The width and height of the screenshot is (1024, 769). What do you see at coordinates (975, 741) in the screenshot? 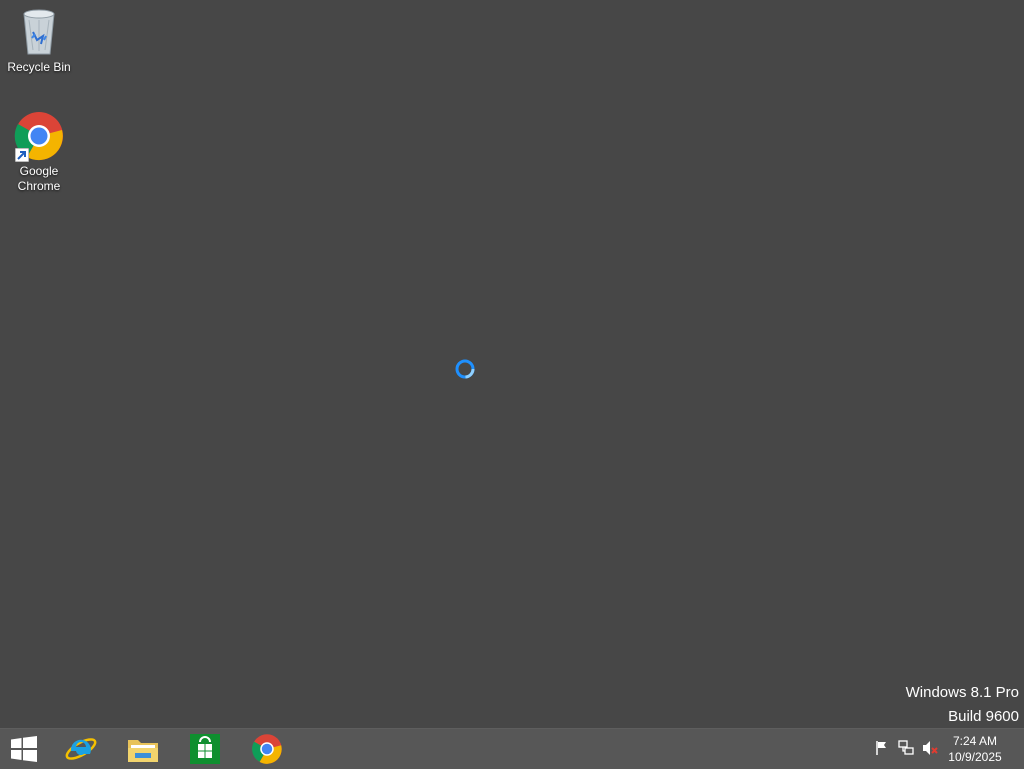
I see `clock-time: 7:24 AM` at bounding box center [975, 741].